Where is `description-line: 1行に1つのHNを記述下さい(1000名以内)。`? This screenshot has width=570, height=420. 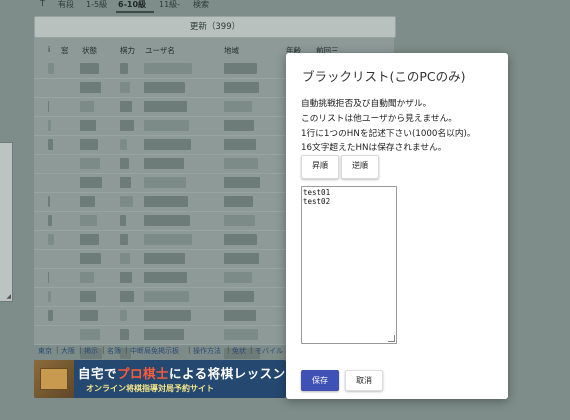
description-line: 1行に1つのHNを記述下さい(1000名以内)。 is located at coordinates (388, 133).